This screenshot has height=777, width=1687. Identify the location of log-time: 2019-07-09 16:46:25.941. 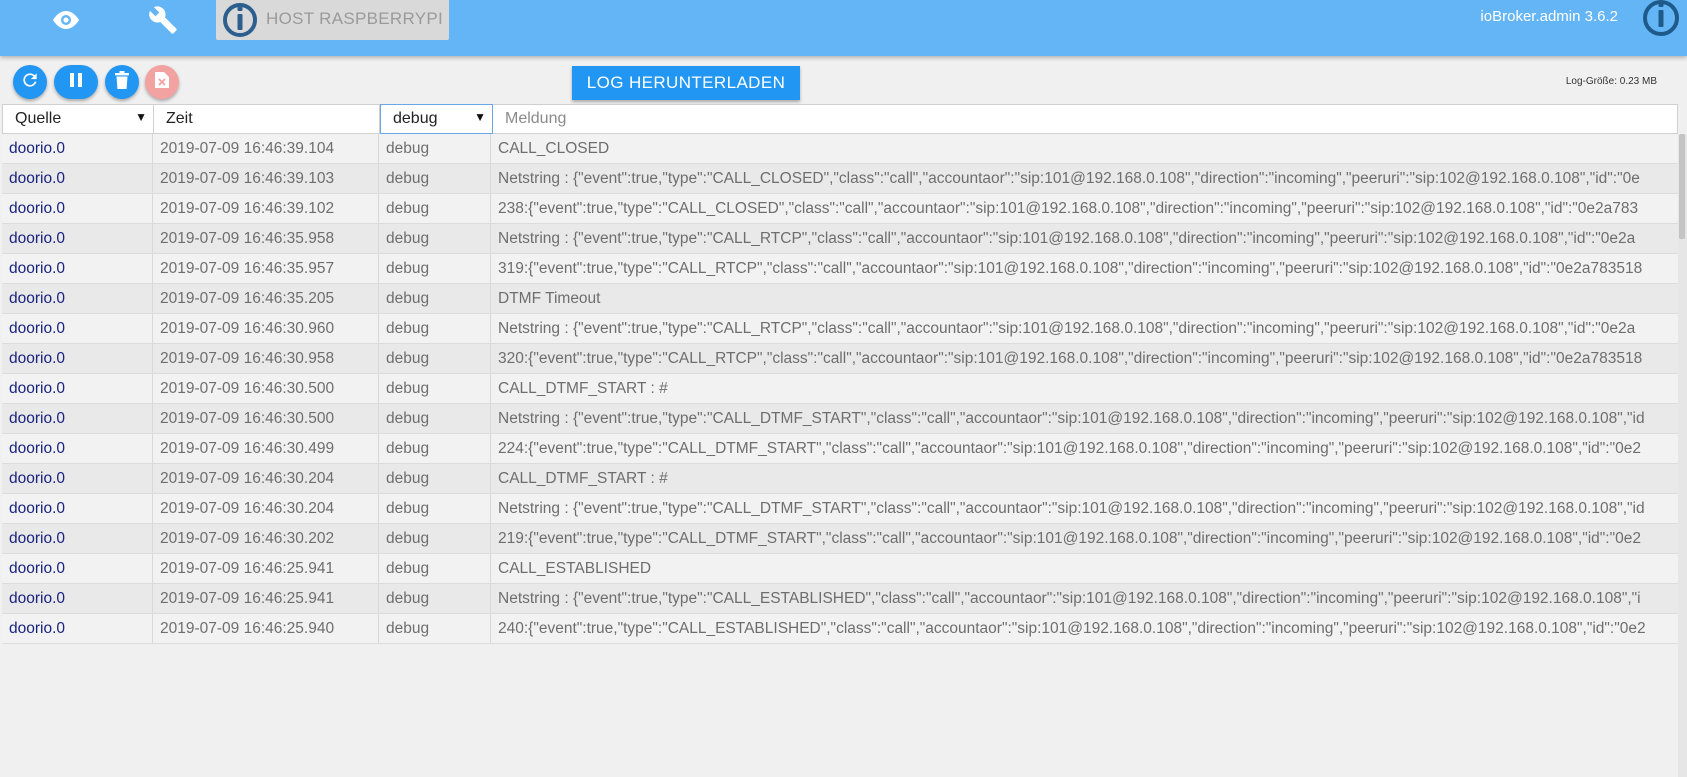
(266, 598).